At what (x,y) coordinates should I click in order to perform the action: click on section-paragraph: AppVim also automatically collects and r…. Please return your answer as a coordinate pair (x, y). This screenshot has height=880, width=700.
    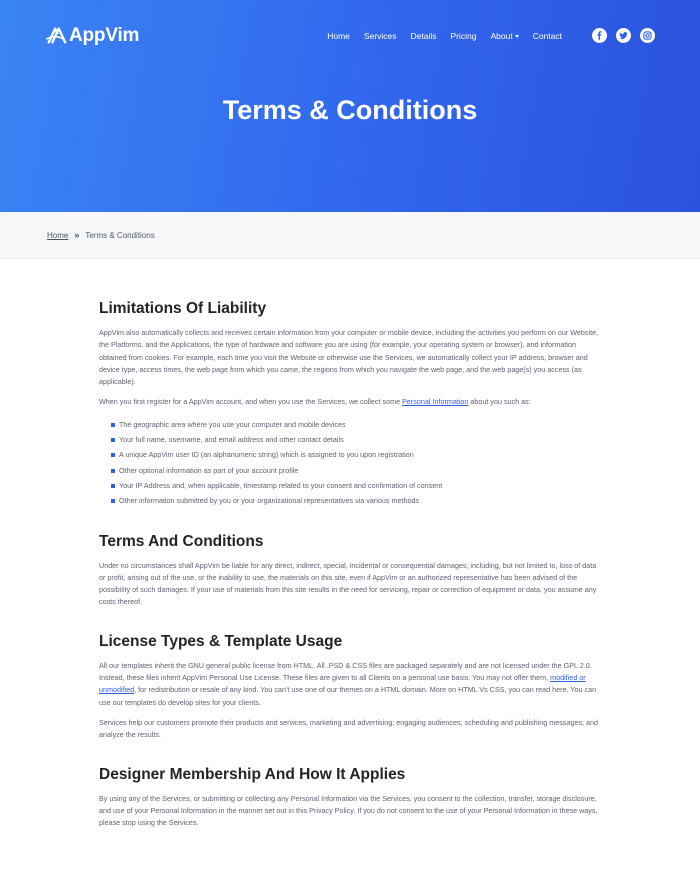
    Looking at the image, I should click on (349, 357).